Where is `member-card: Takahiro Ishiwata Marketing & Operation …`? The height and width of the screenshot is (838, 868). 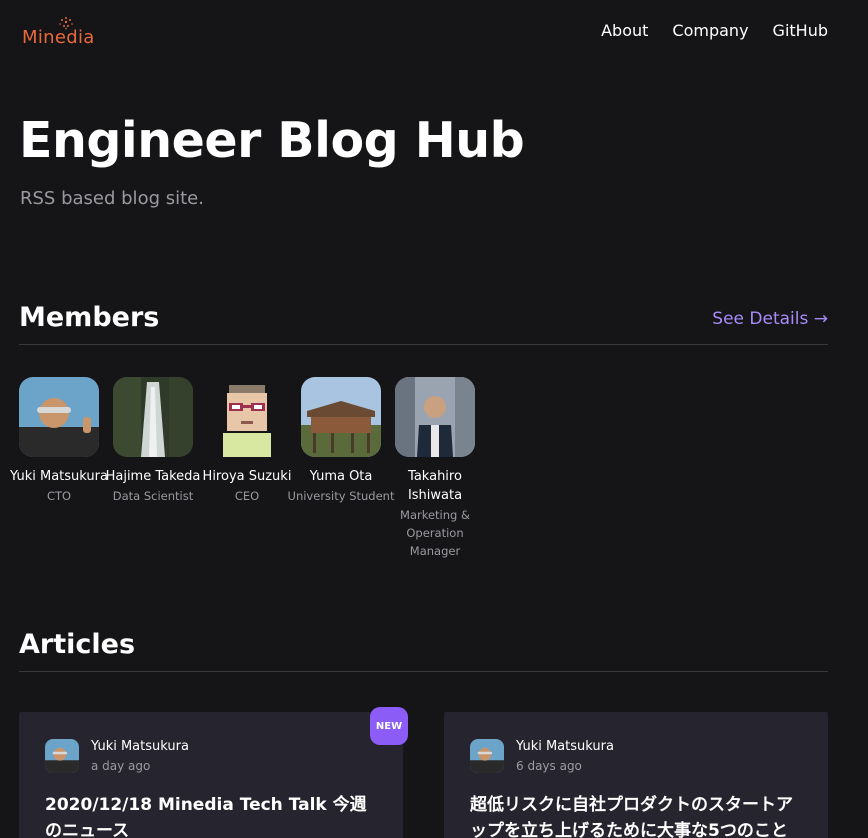 member-card: Takahiro Ishiwata Marketing & Operation … is located at coordinates (435, 468).